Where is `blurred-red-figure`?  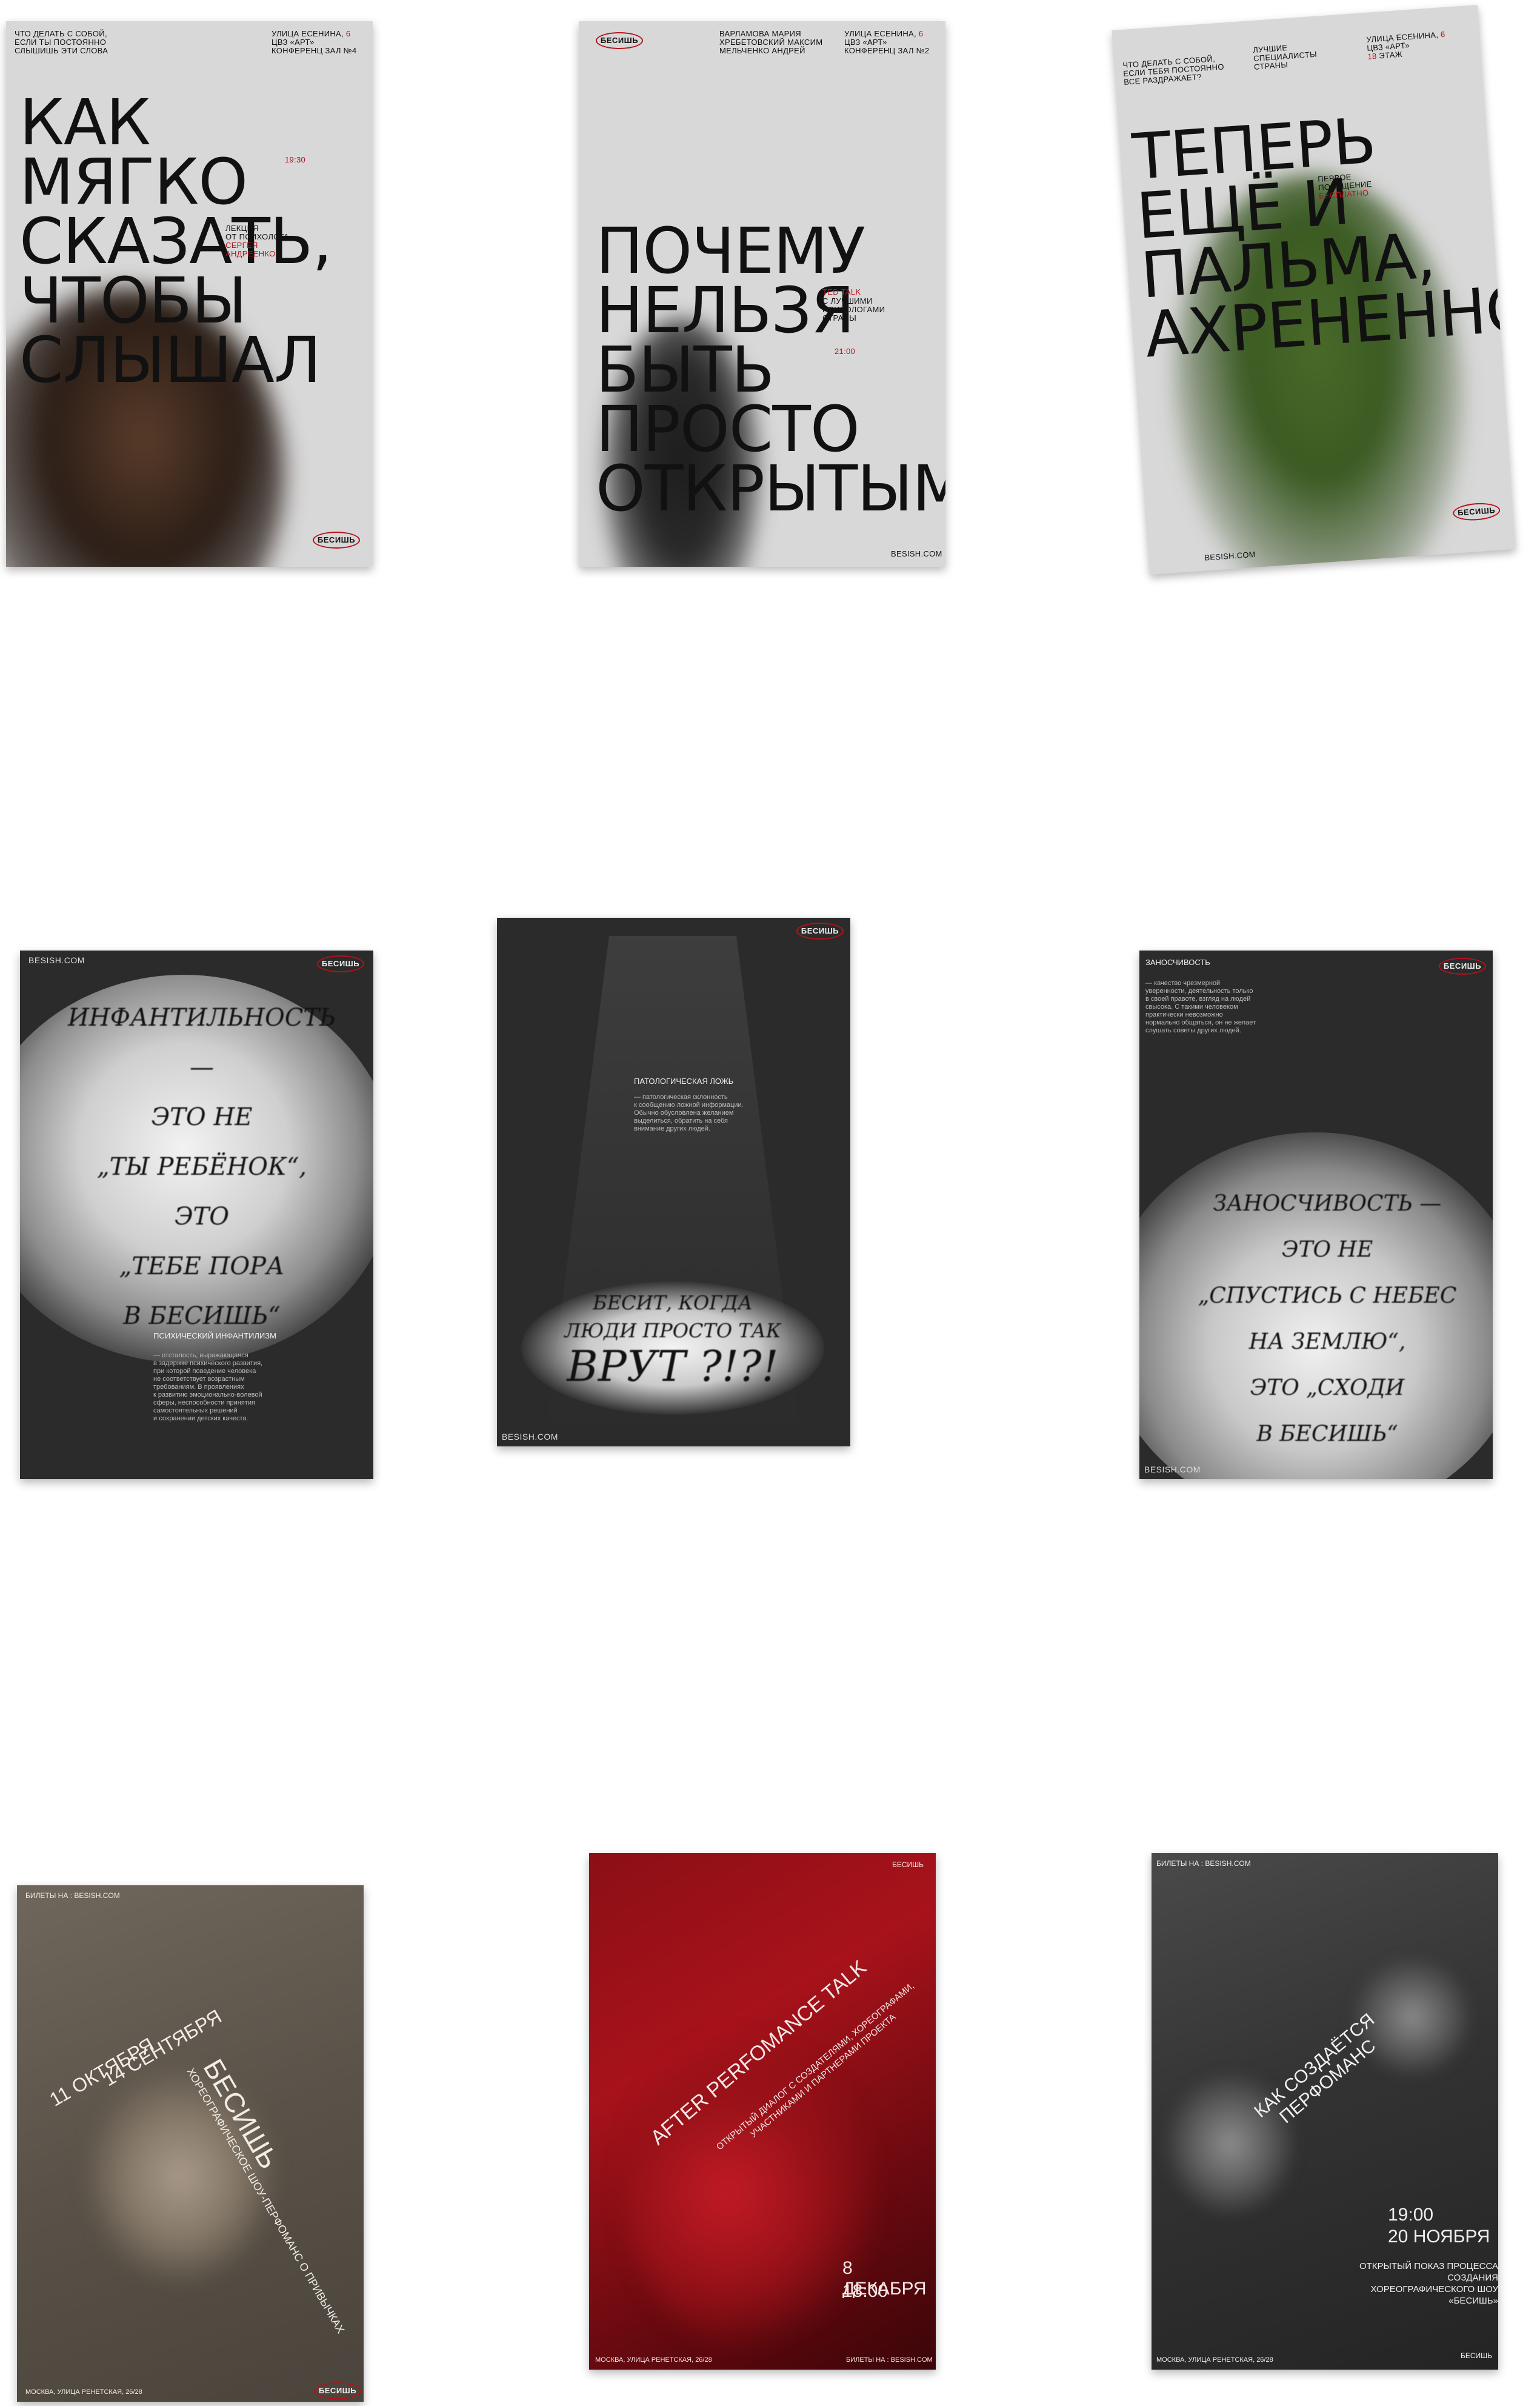
blurred-red-figure is located at coordinates (752, 2192).